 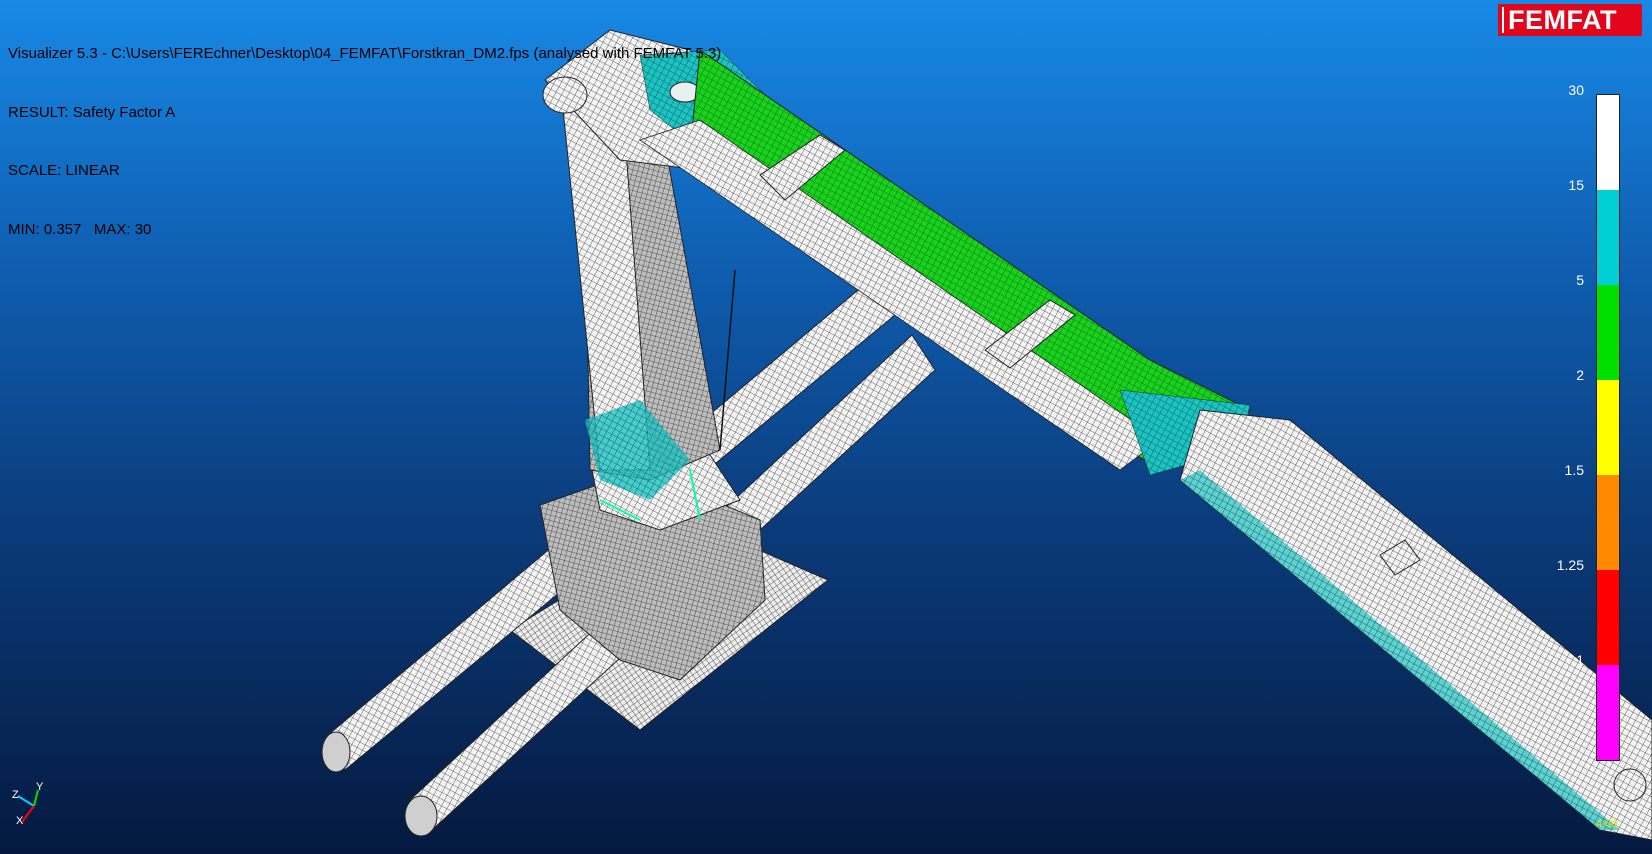 I want to click on femfat-logo: FEMFAT, so click(x=1570, y=20).